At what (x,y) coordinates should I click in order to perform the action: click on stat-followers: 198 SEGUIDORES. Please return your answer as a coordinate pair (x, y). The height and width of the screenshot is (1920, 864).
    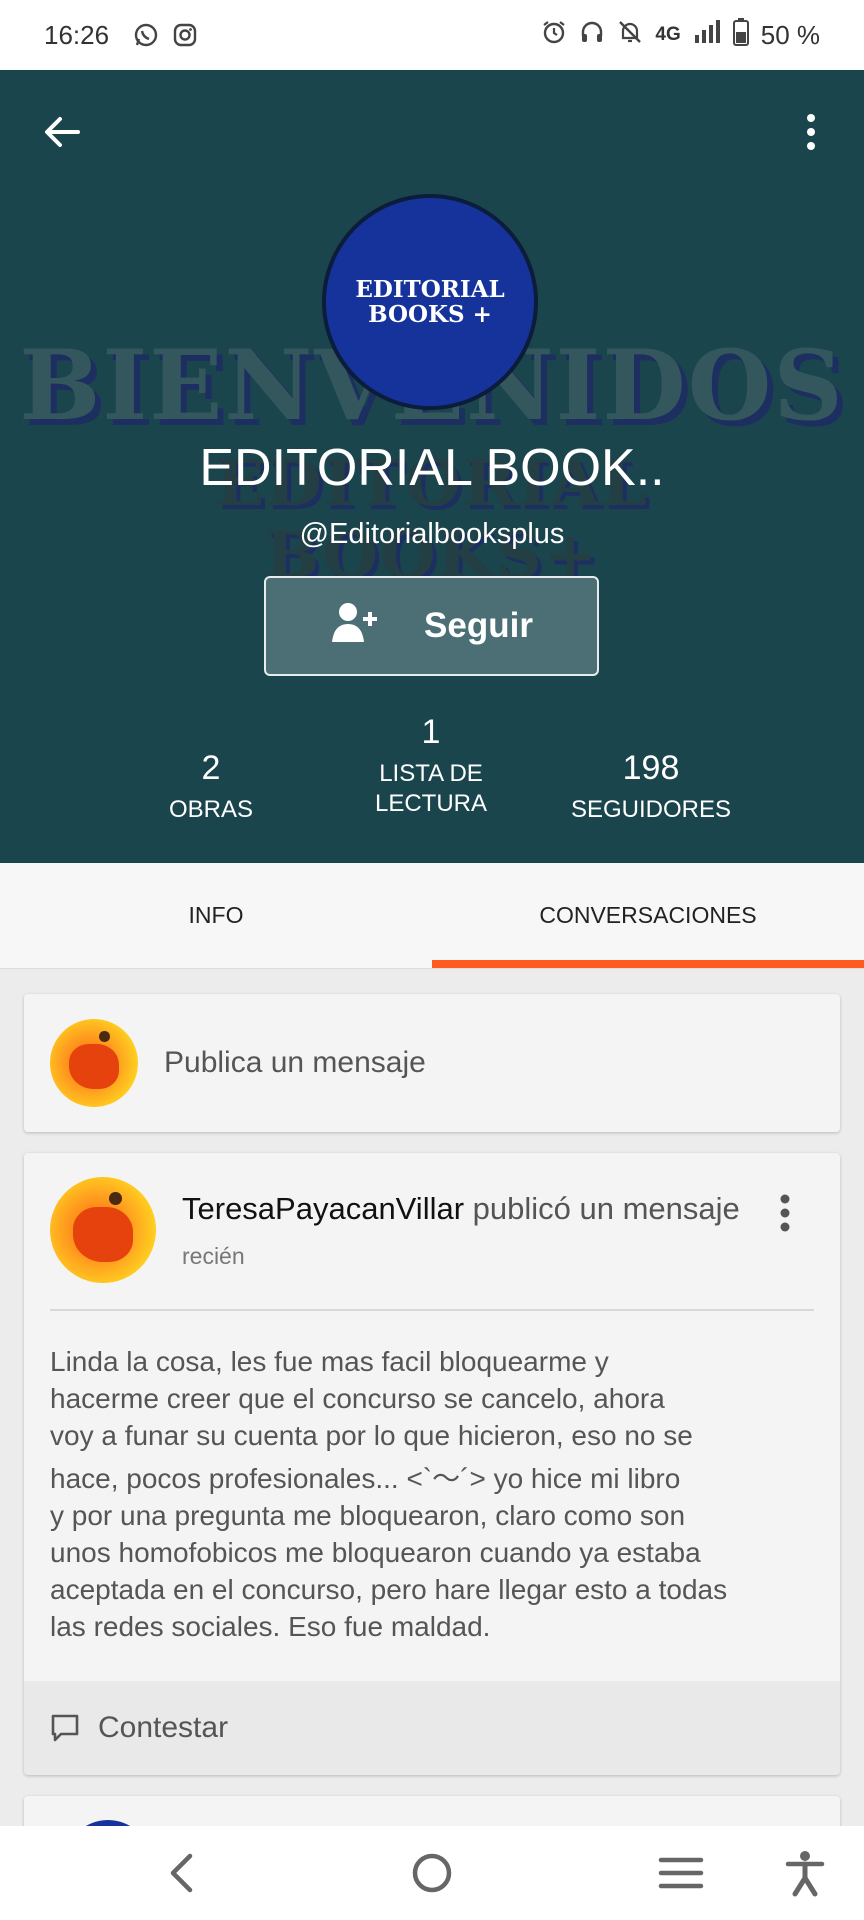
    Looking at the image, I should click on (651, 788).